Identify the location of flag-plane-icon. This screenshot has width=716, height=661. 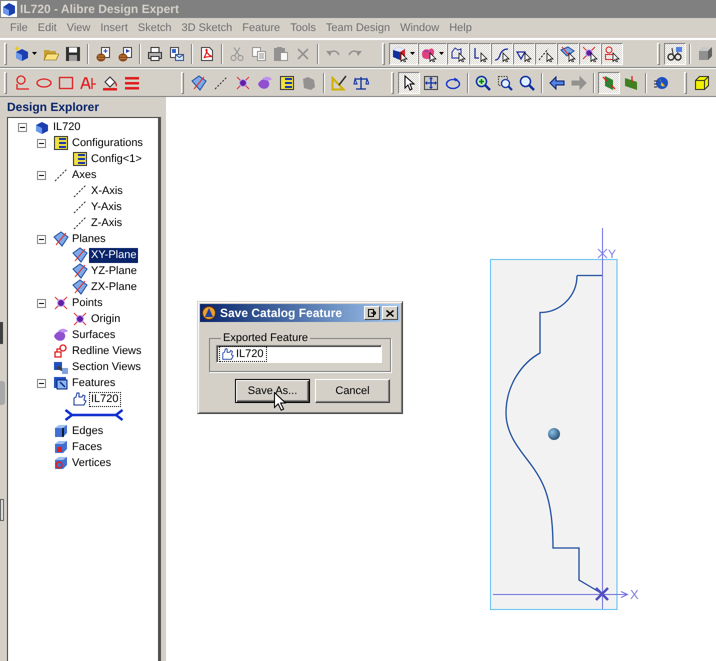
(631, 82).